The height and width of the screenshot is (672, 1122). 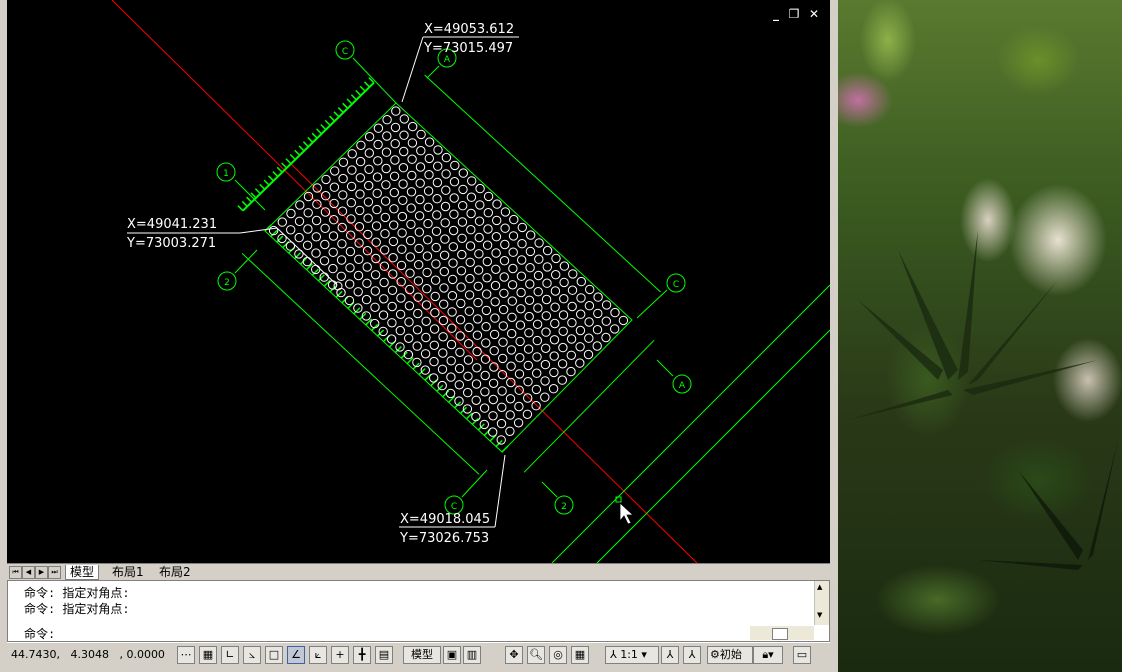 What do you see at coordinates (418, 611) in the screenshot?
I see `command-window: 命令: 指定对角点: 命令: 指定对角点: 命令: ▲ ▼` at bounding box center [418, 611].